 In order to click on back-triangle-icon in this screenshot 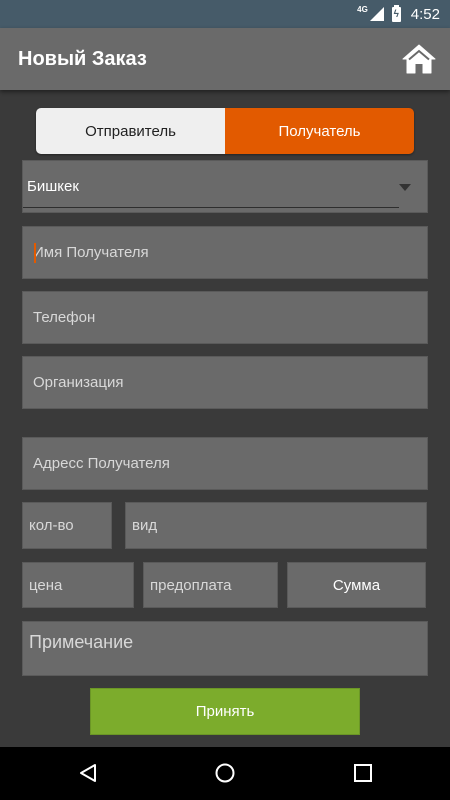, I will do `click(88, 773)`.